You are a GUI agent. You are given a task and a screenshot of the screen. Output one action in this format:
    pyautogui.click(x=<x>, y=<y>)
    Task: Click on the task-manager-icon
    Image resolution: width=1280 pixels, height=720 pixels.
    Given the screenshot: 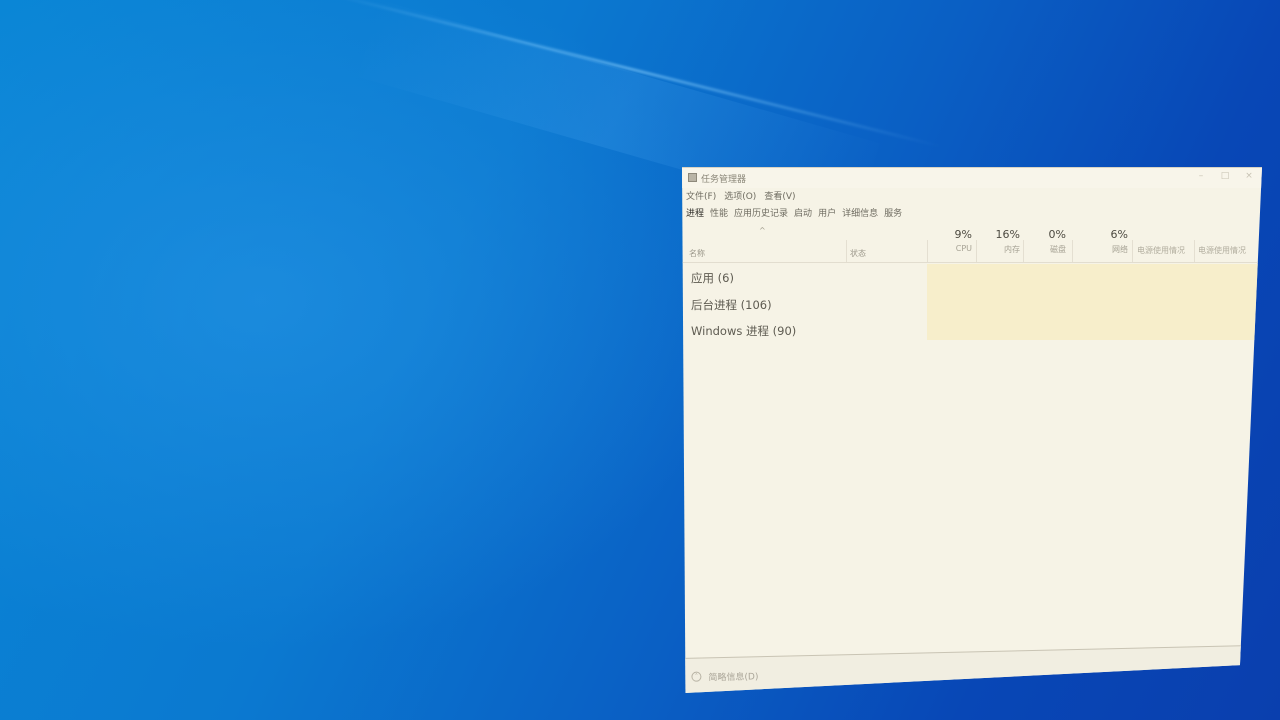 What is the action you would take?
    pyautogui.click(x=692, y=177)
    